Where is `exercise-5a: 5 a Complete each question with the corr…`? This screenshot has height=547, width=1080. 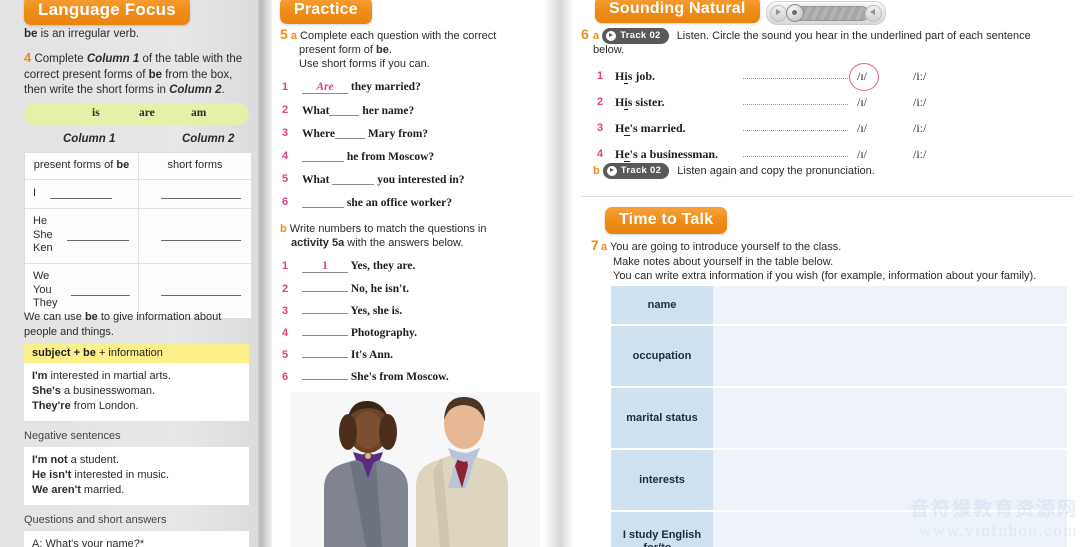
exercise-5a: 5 a Complete each question with the corr… is located at coordinates (405, 118).